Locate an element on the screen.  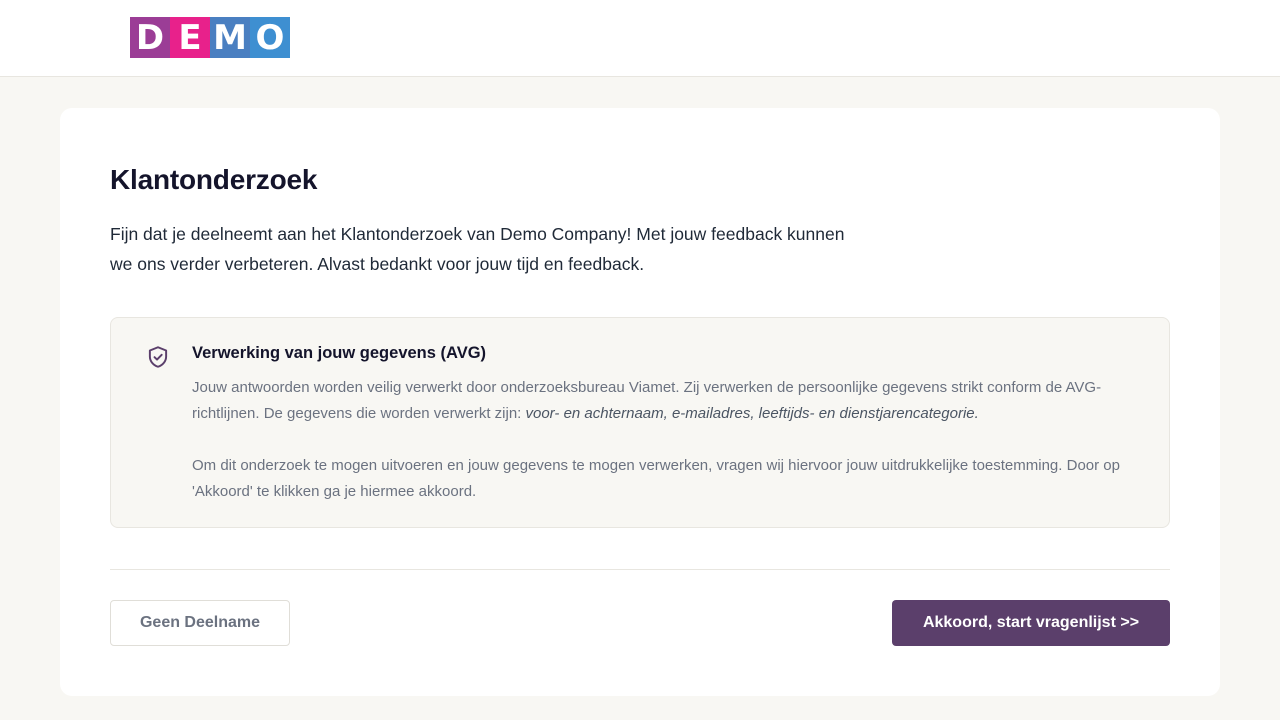
page-title: Klantonderzoek is located at coordinates (214, 179).